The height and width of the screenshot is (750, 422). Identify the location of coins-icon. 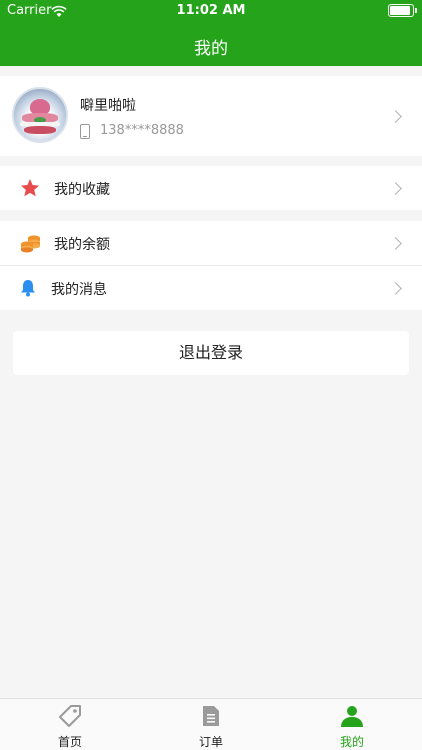
(31, 245).